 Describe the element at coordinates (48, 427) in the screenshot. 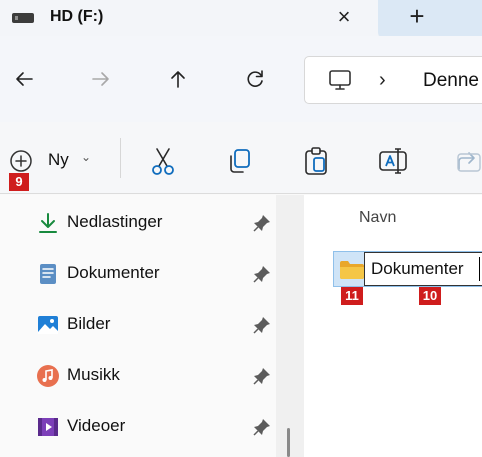

I see `videos-icon` at that location.